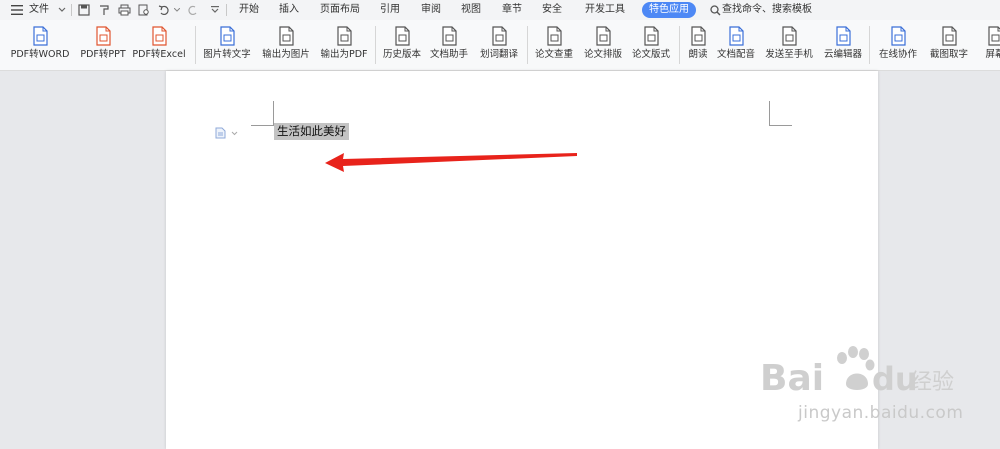 Image resolution: width=1000 pixels, height=449 pixels. What do you see at coordinates (881, 413) in the screenshot?
I see `watermark-url: jingyan.baidu.com` at bounding box center [881, 413].